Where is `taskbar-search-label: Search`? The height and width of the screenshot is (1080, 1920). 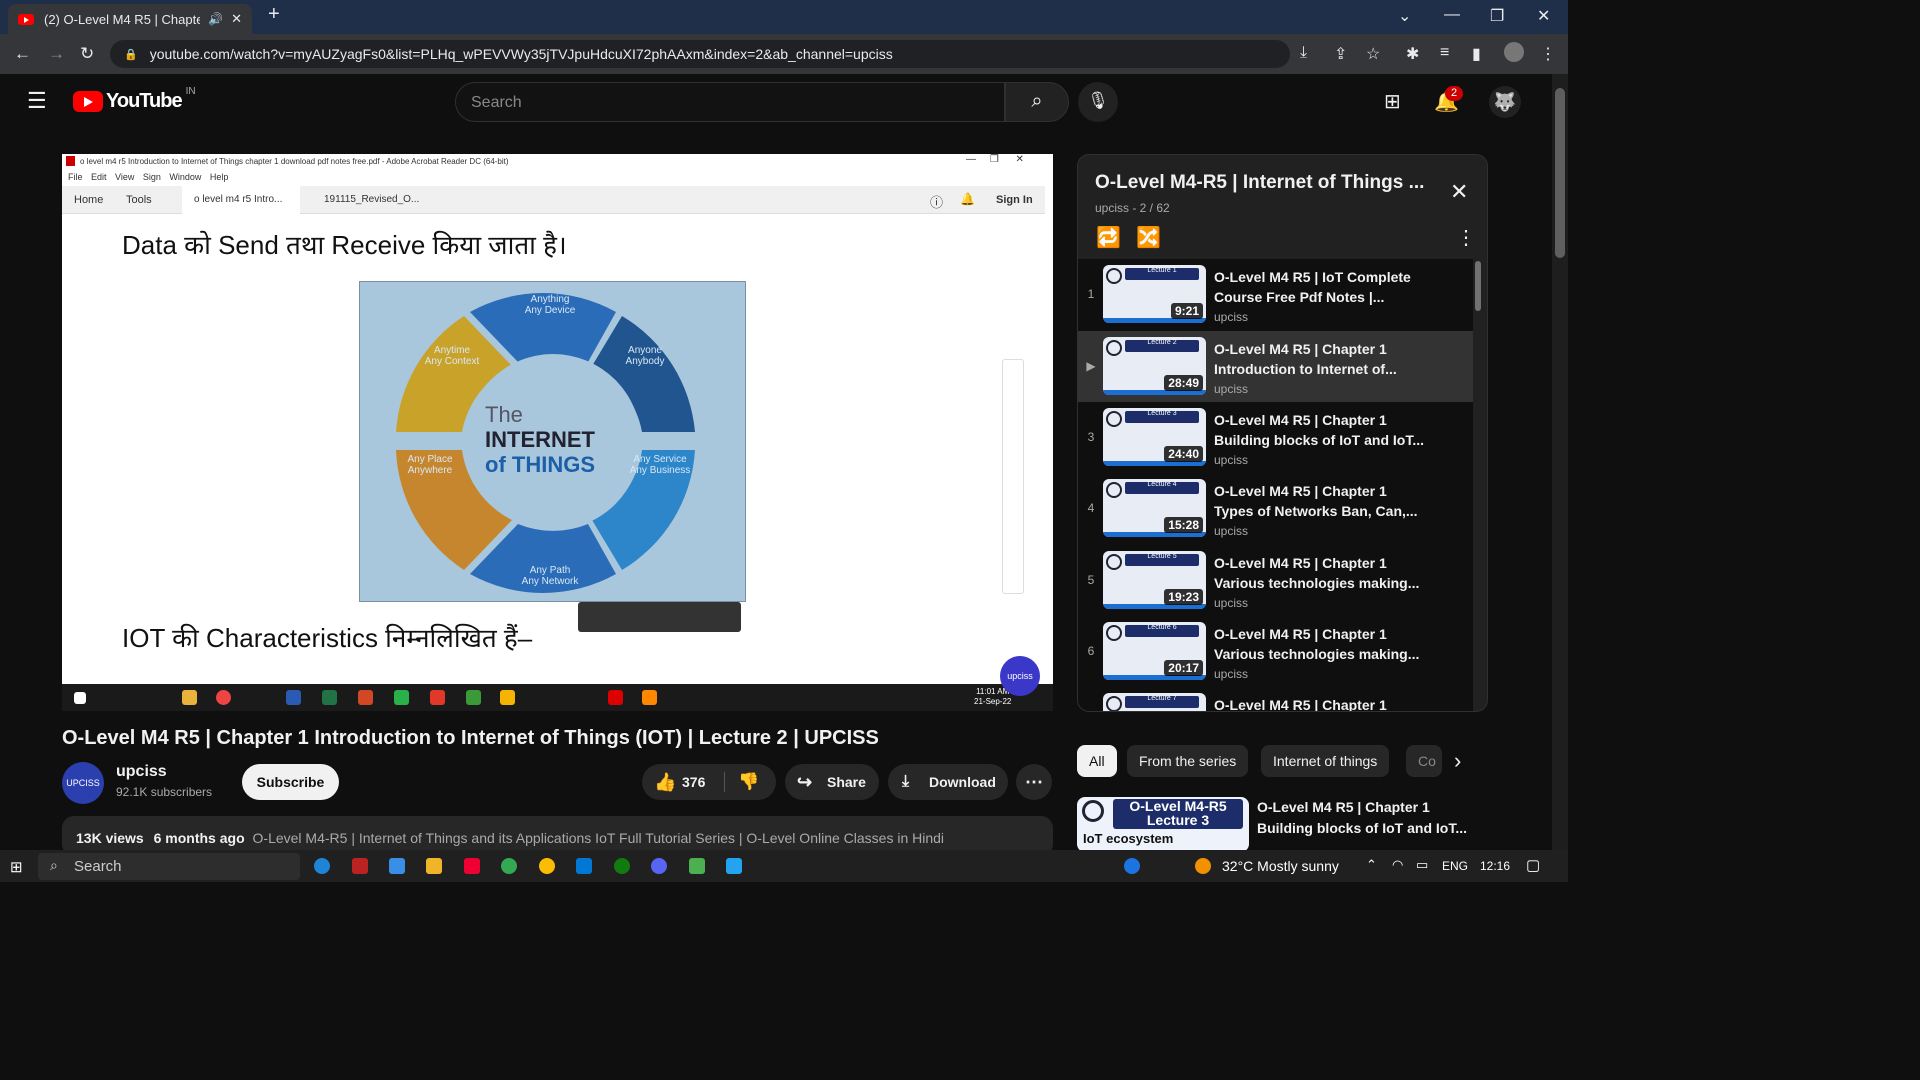
taskbar-search-label: Search is located at coordinates (98, 866).